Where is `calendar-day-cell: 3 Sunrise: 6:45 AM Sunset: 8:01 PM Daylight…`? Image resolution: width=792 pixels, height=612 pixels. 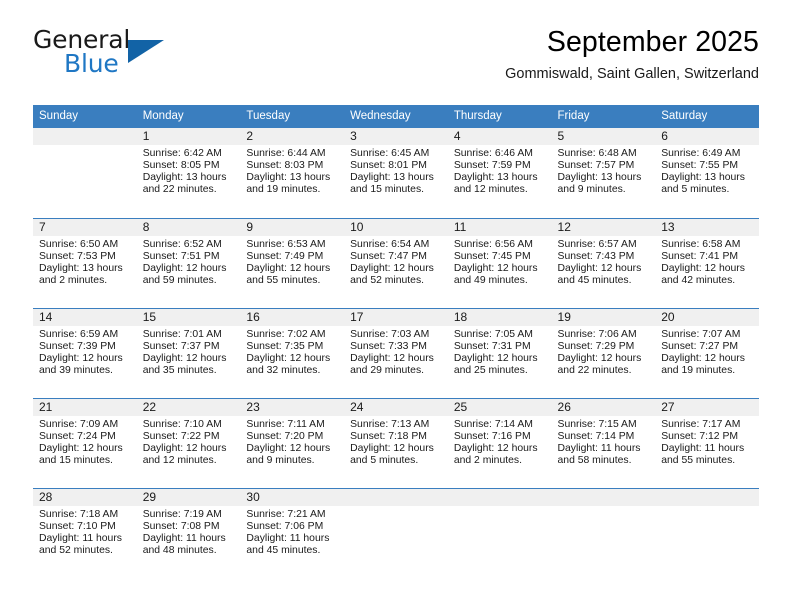 calendar-day-cell: 3 Sunrise: 6:45 AM Sunset: 8:01 PM Daylight… is located at coordinates (396, 172).